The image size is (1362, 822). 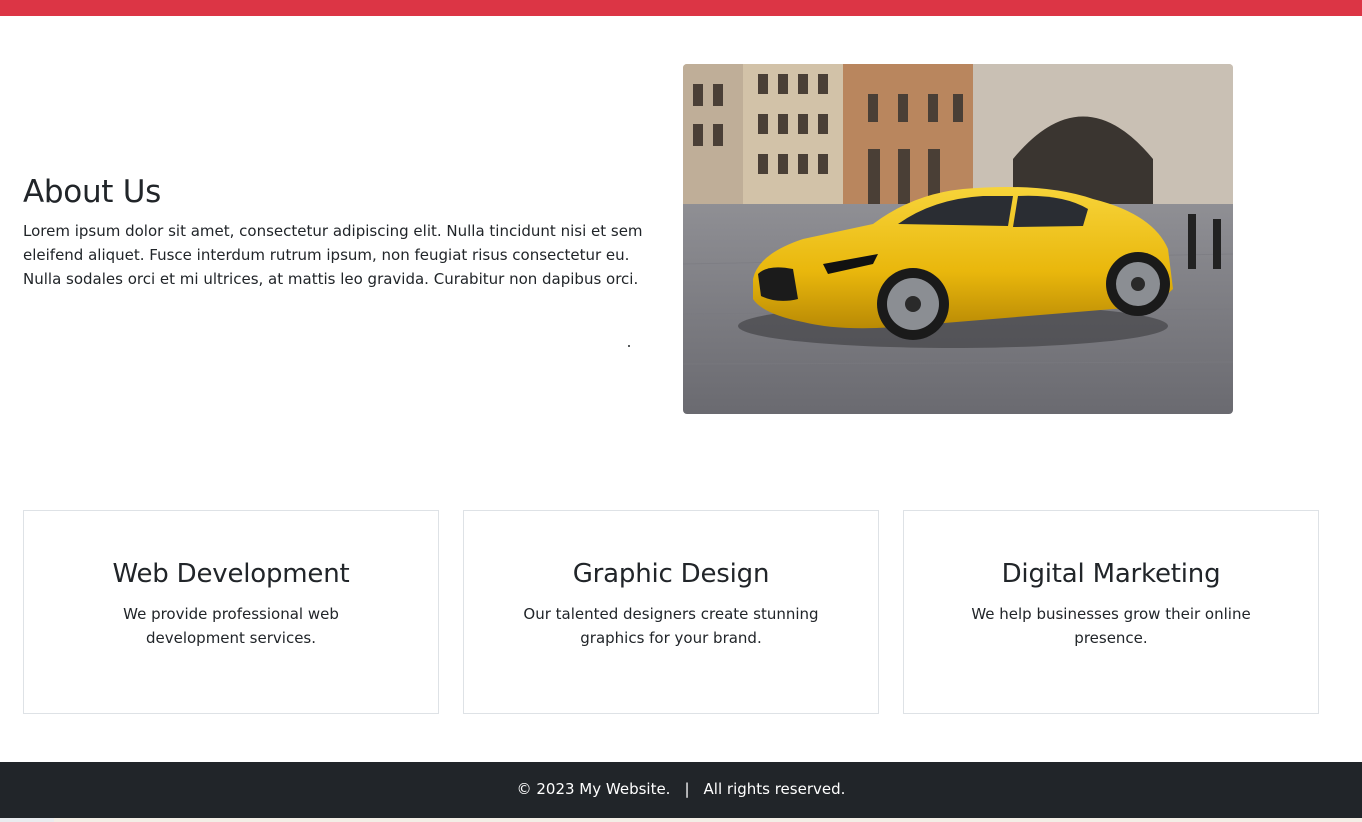 I want to click on service-card-title: Graphic Design, so click(x=671, y=574).